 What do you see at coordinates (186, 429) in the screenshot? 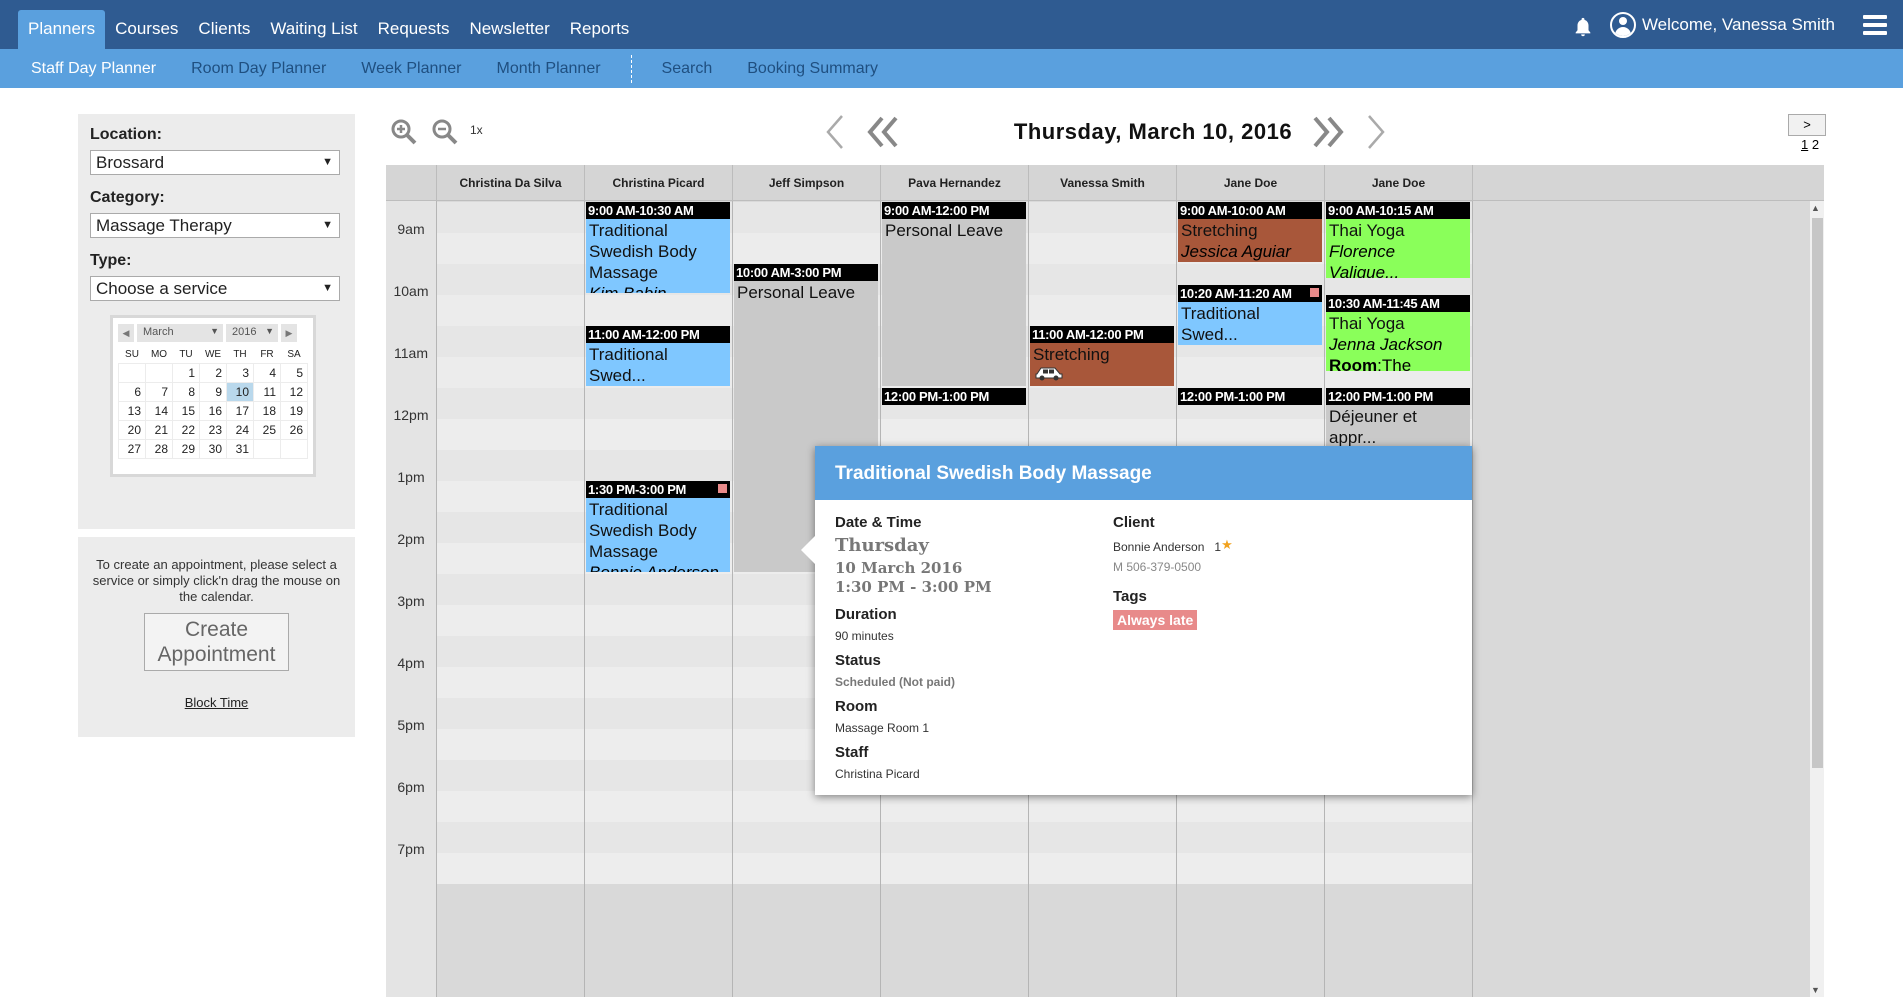
I see `calendar-day: 22` at bounding box center [186, 429].